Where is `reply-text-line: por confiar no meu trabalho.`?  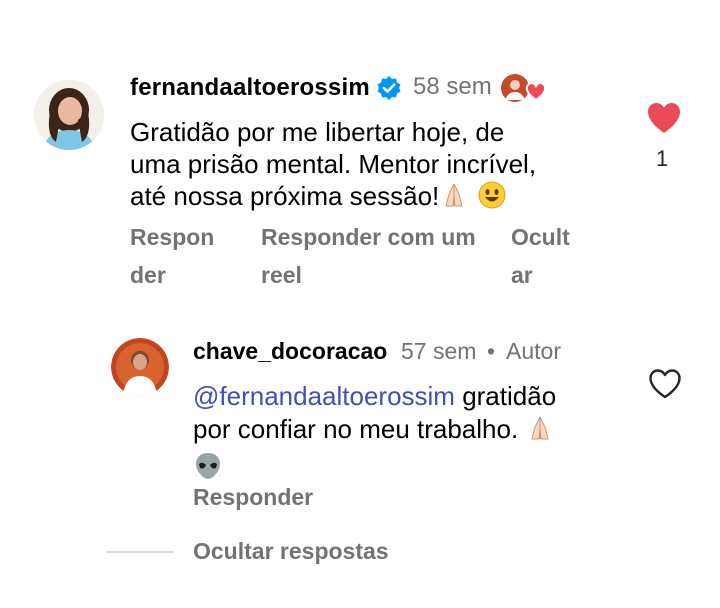 reply-text-line: por confiar no meu trabalho. is located at coordinates (403, 432).